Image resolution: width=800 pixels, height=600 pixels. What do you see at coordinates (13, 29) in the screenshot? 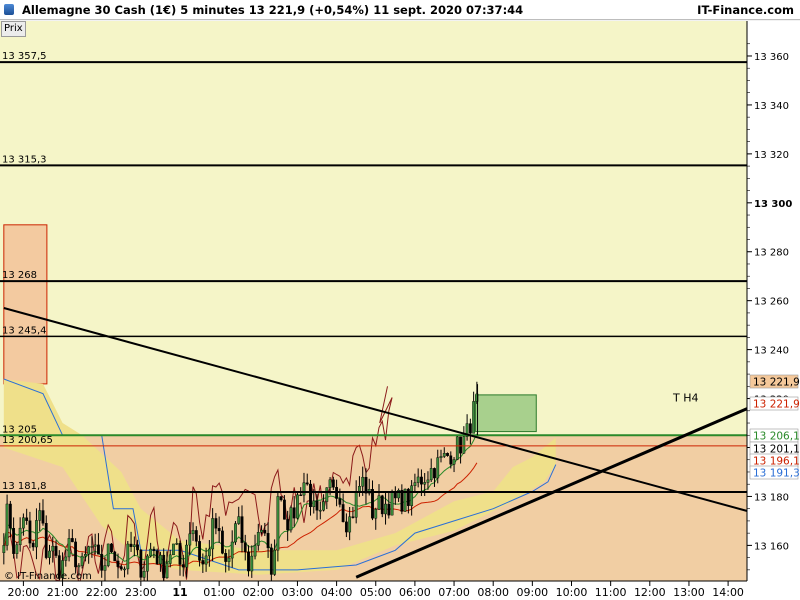
I see `price-label-box: Prix` at bounding box center [13, 29].